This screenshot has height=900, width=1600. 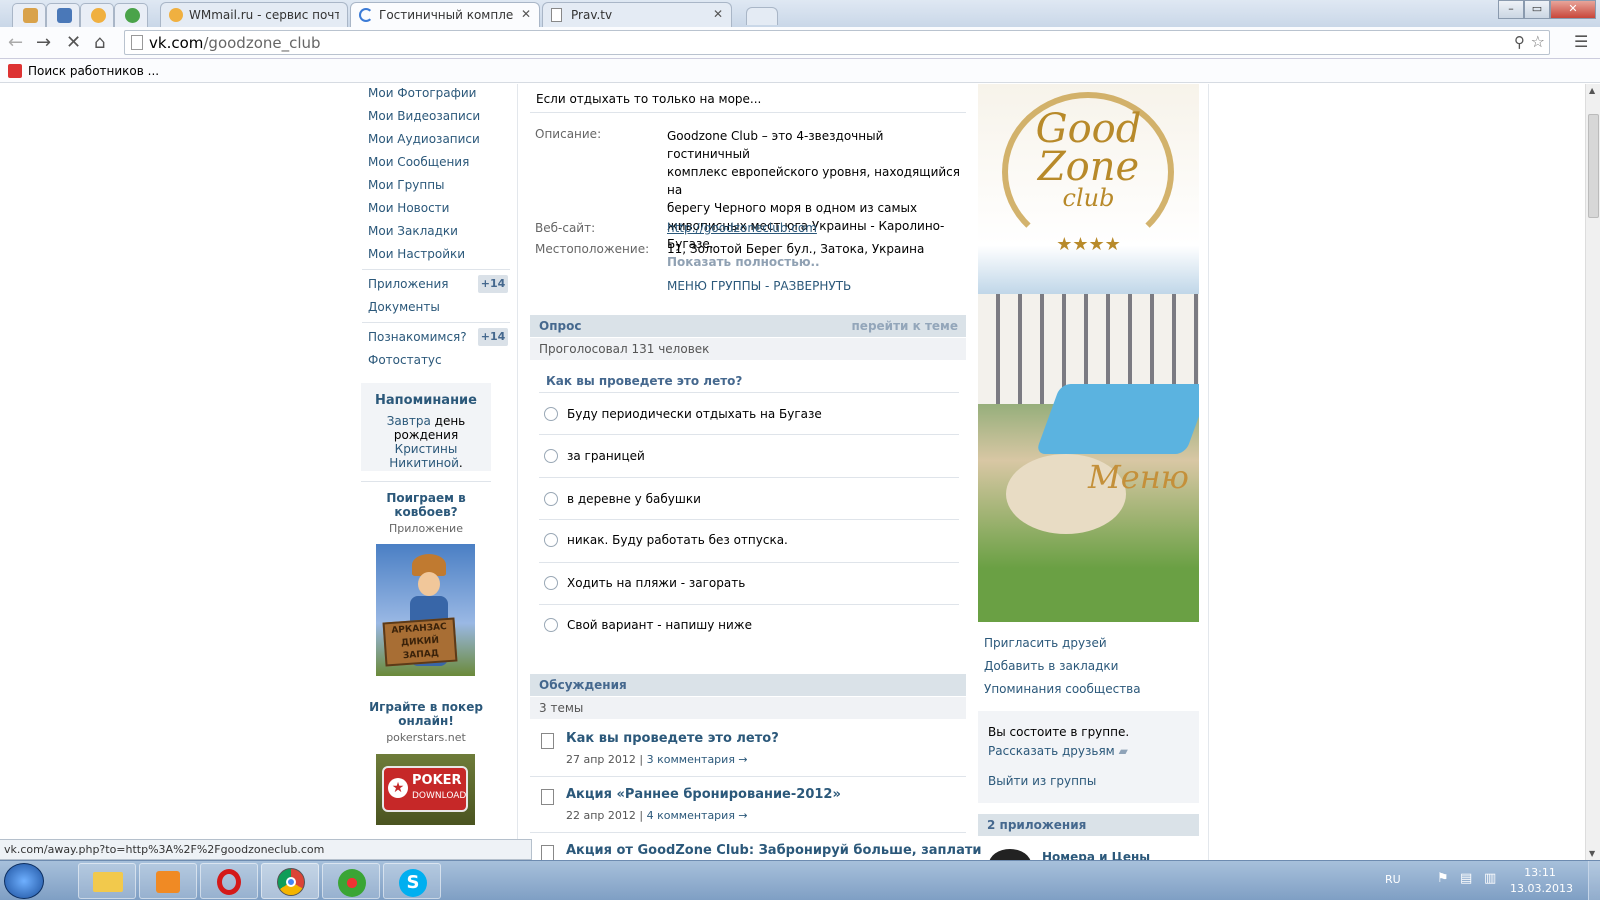 I want to click on tomorrow-link: Завтра, so click(x=409, y=421).